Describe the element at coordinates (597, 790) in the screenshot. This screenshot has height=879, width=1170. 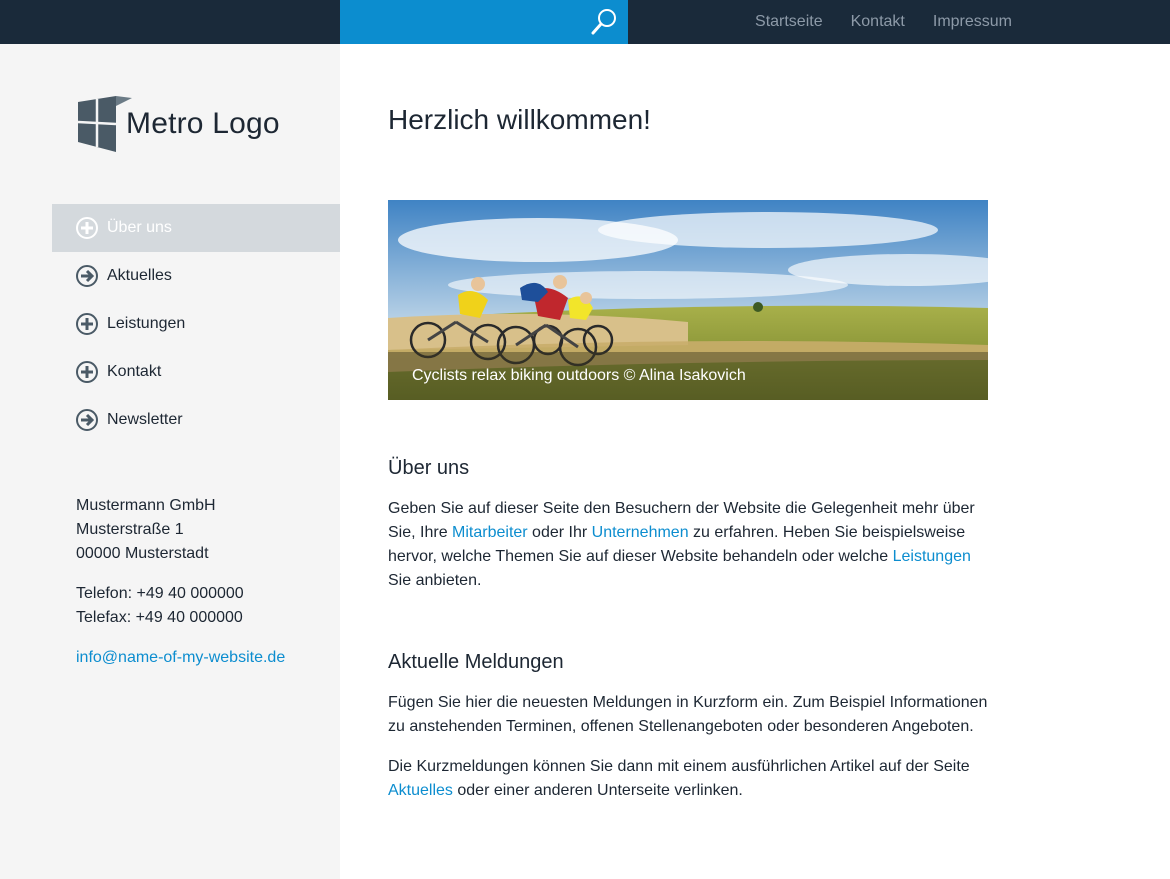
I see `news-text: oder einer anderen Unterseite verlinken.` at that location.